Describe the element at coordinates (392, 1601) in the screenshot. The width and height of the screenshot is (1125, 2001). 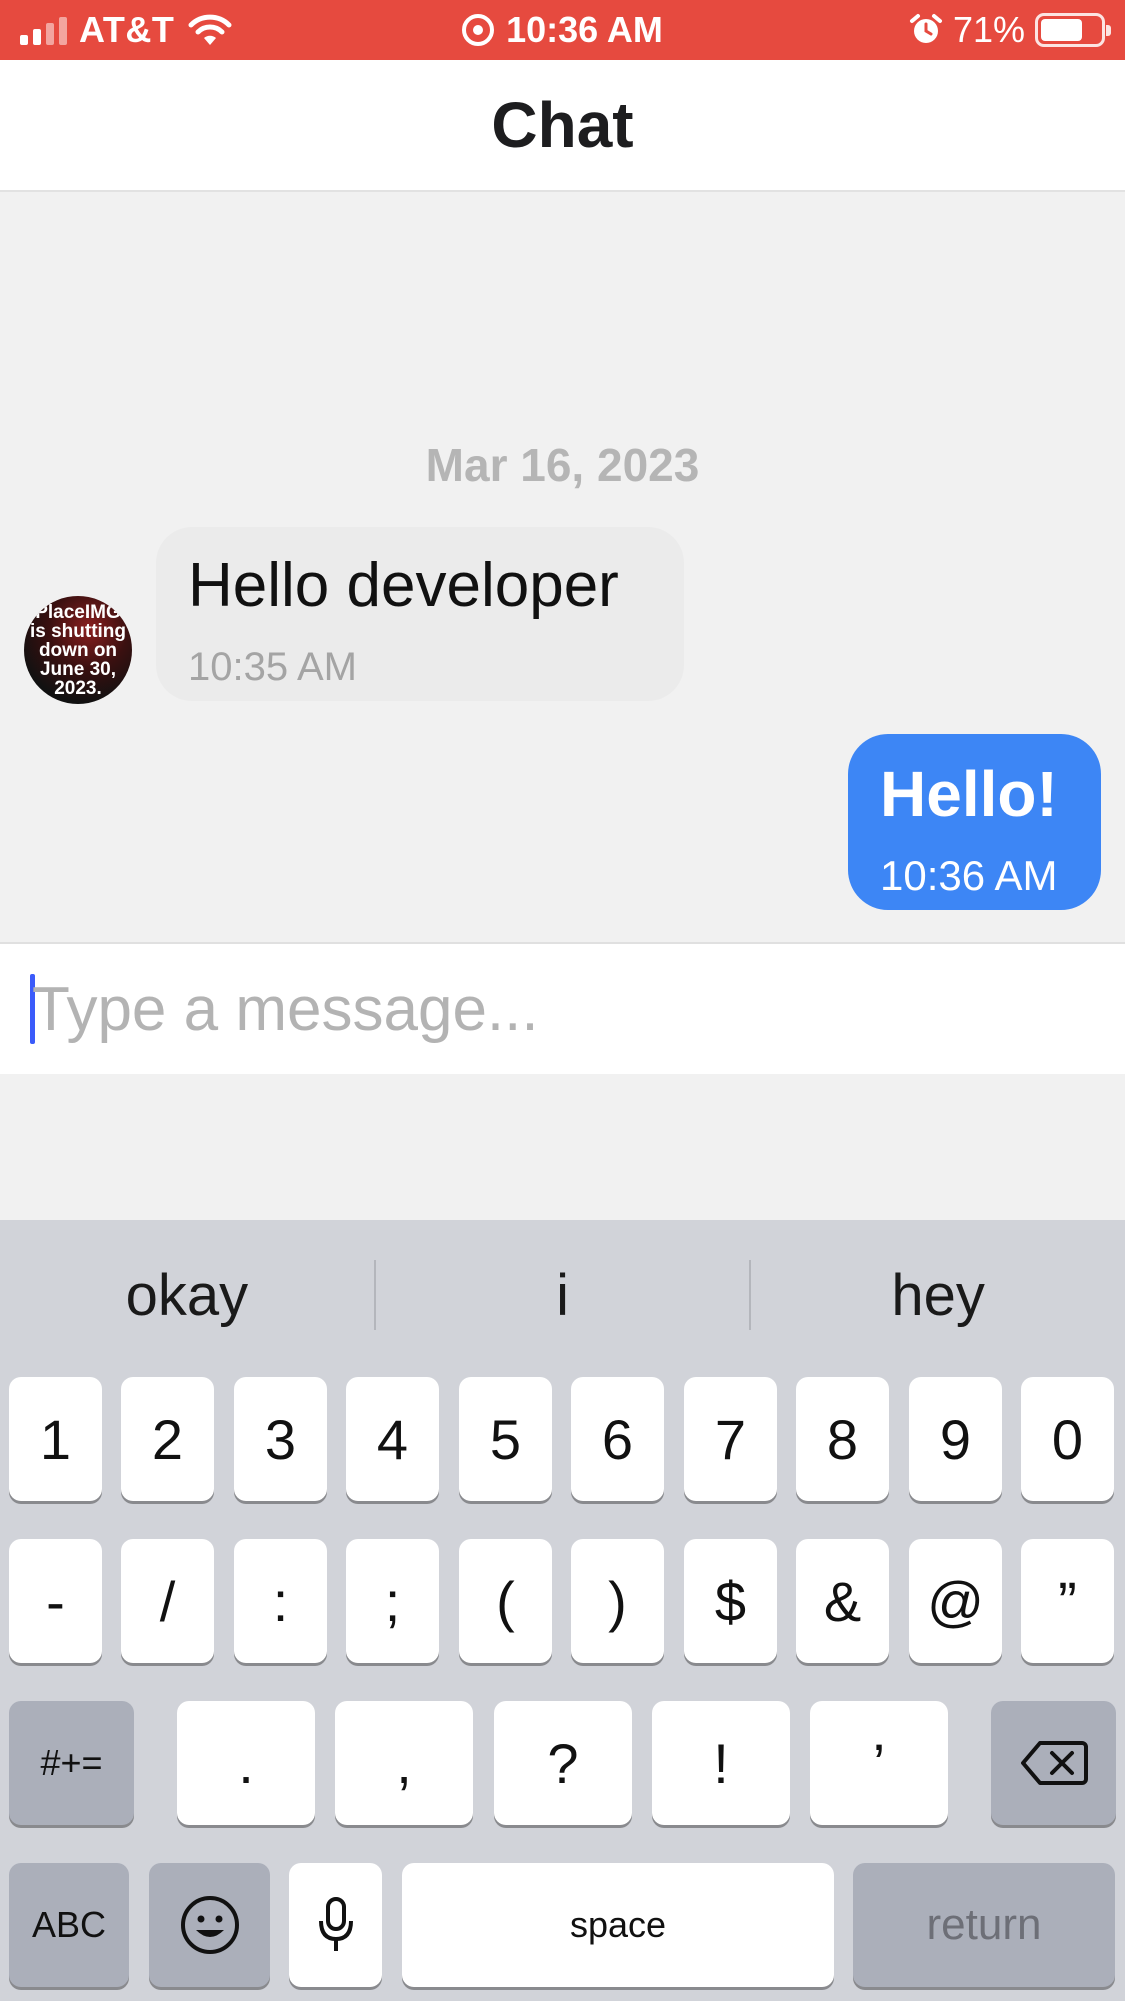
I see `key-semicolon: ;` at that location.